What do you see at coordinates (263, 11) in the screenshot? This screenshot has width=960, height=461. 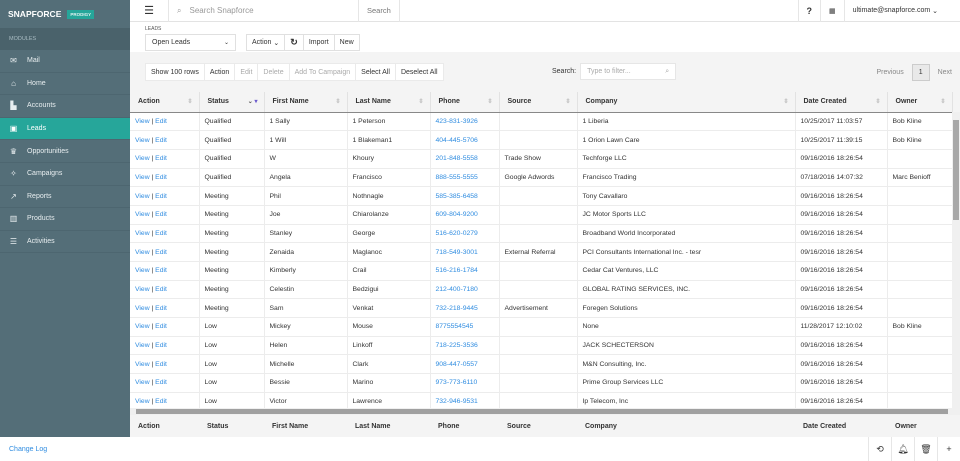 I see `global-search-input: ⌕ Search Snapforce` at bounding box center [263, 11].